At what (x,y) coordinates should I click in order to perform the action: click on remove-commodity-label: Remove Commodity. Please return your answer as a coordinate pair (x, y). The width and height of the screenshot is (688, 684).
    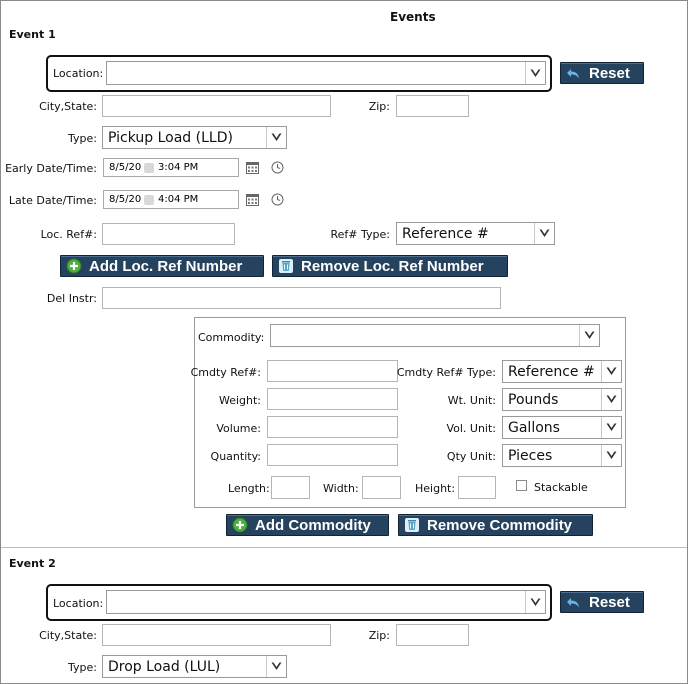
    Looking at the image, I should click on (500, 525).